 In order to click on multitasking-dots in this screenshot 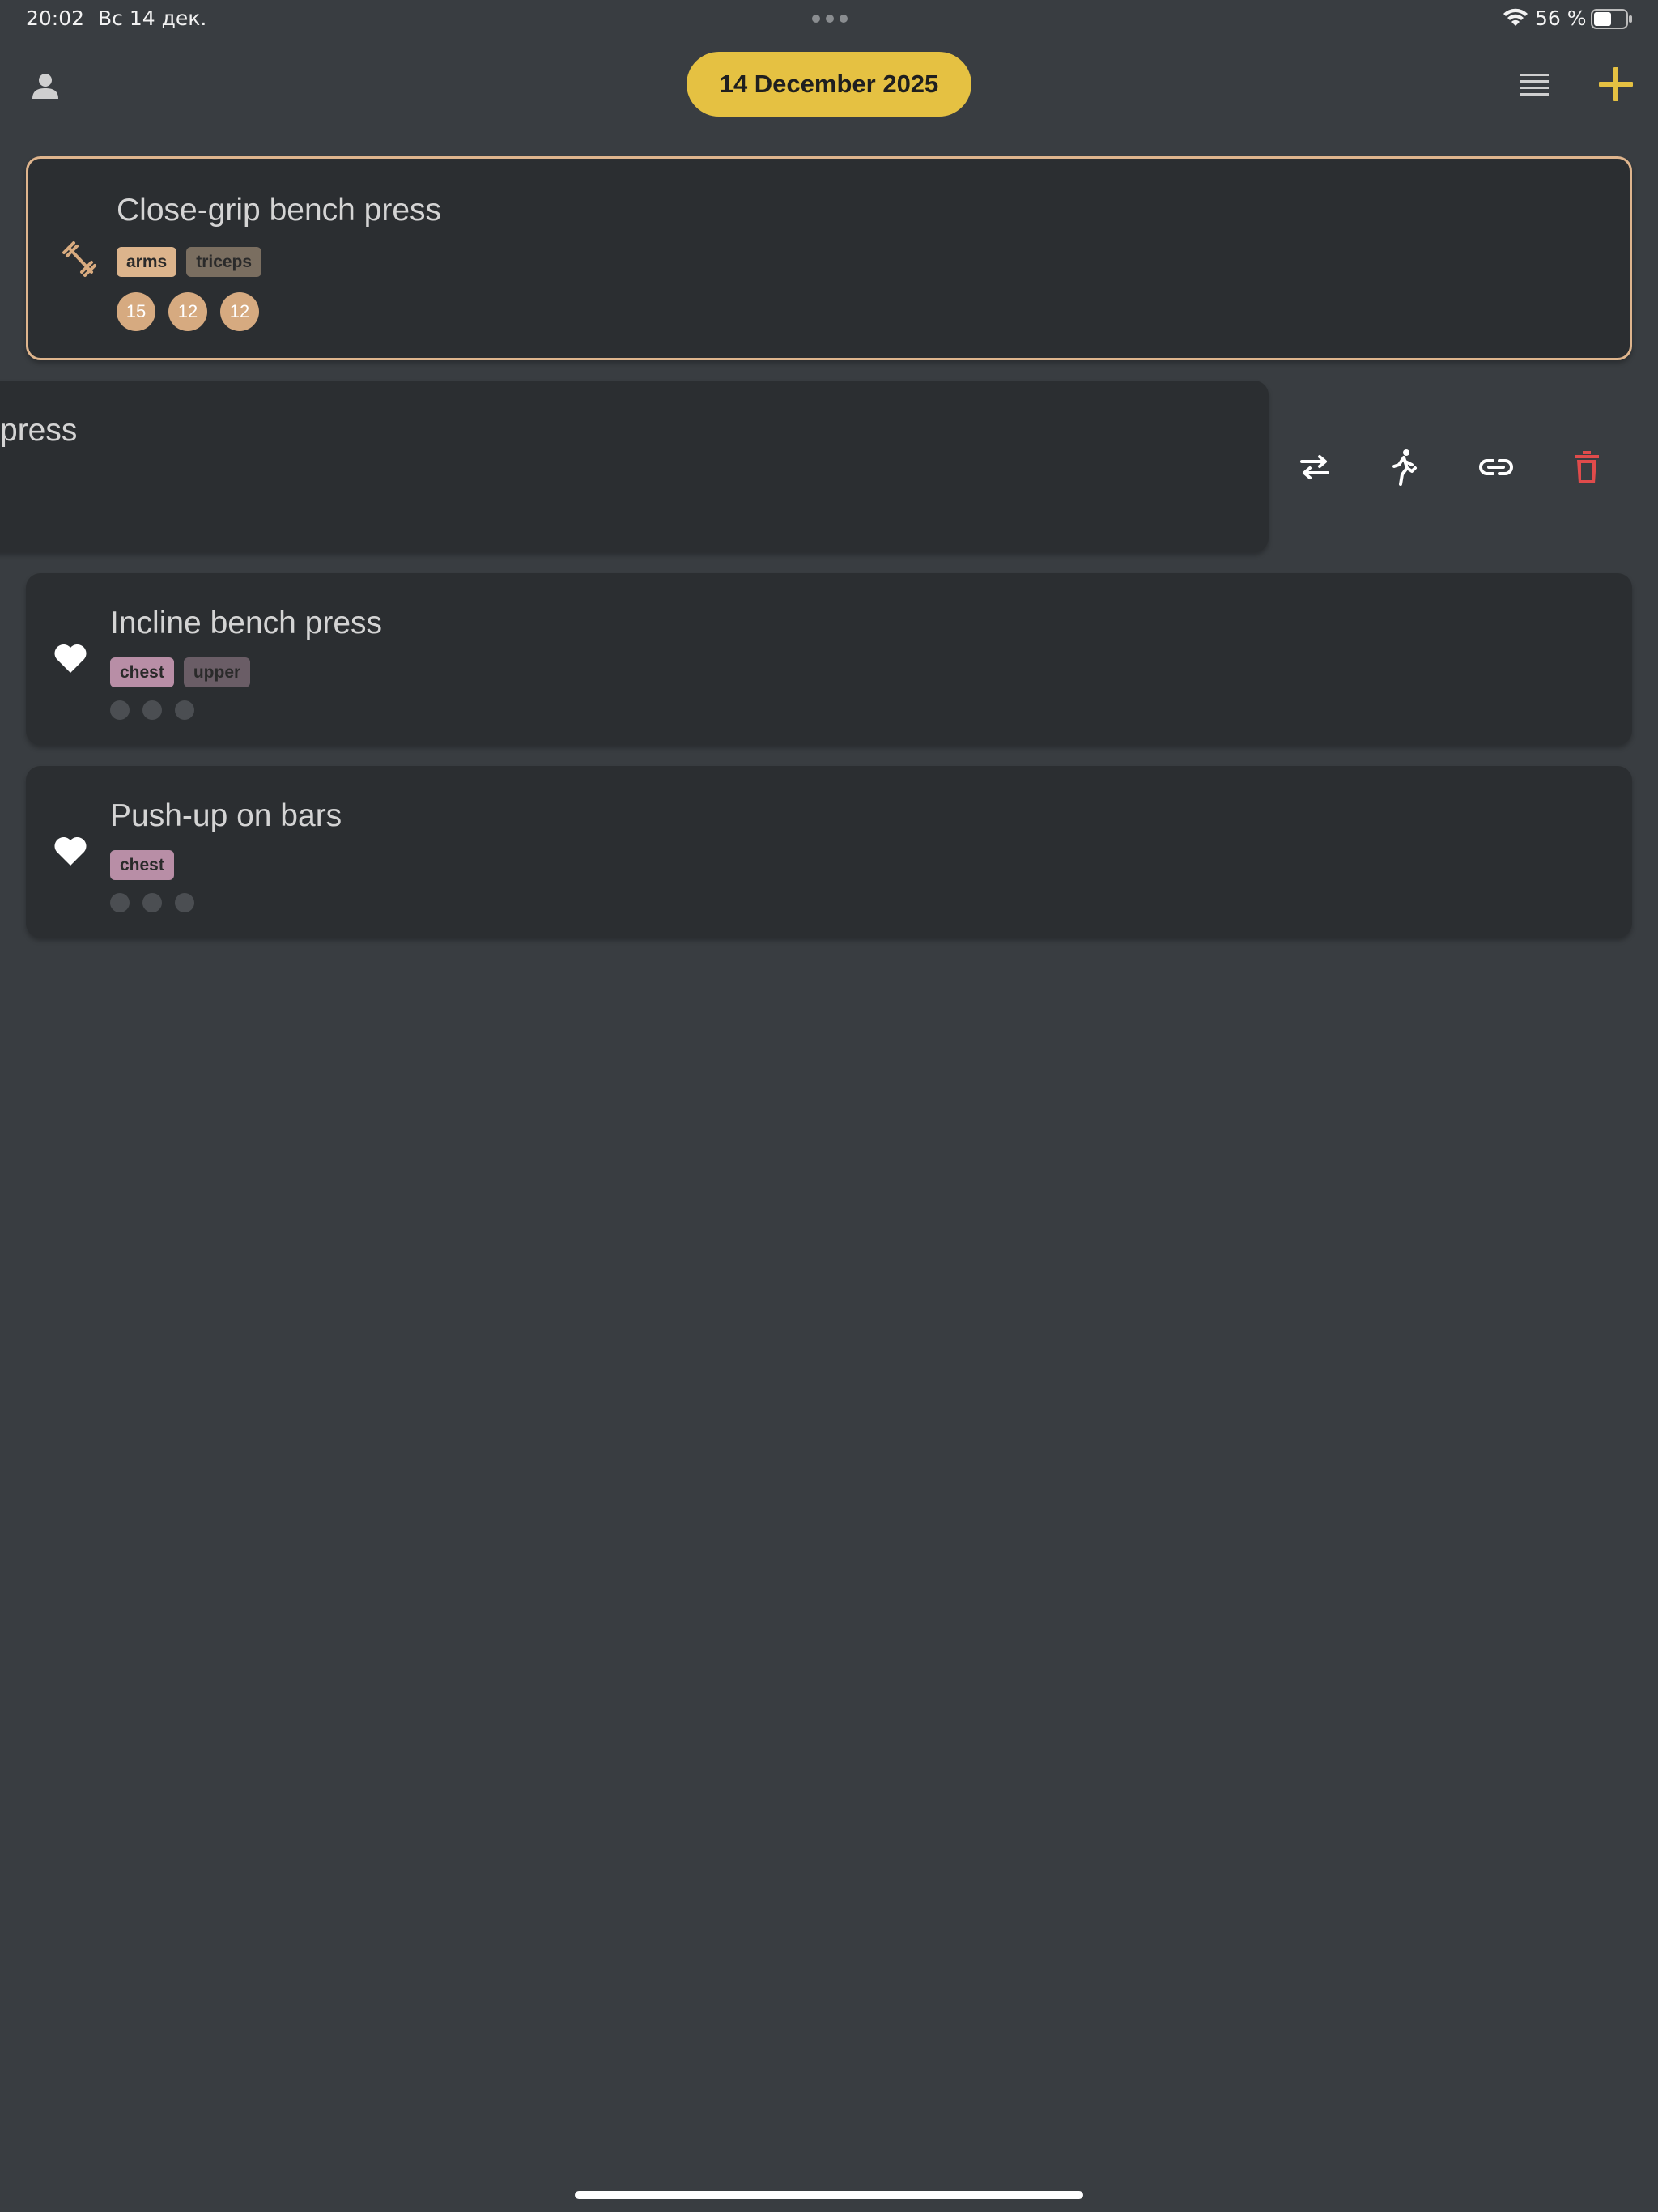, I will do `click(830, 19)`.